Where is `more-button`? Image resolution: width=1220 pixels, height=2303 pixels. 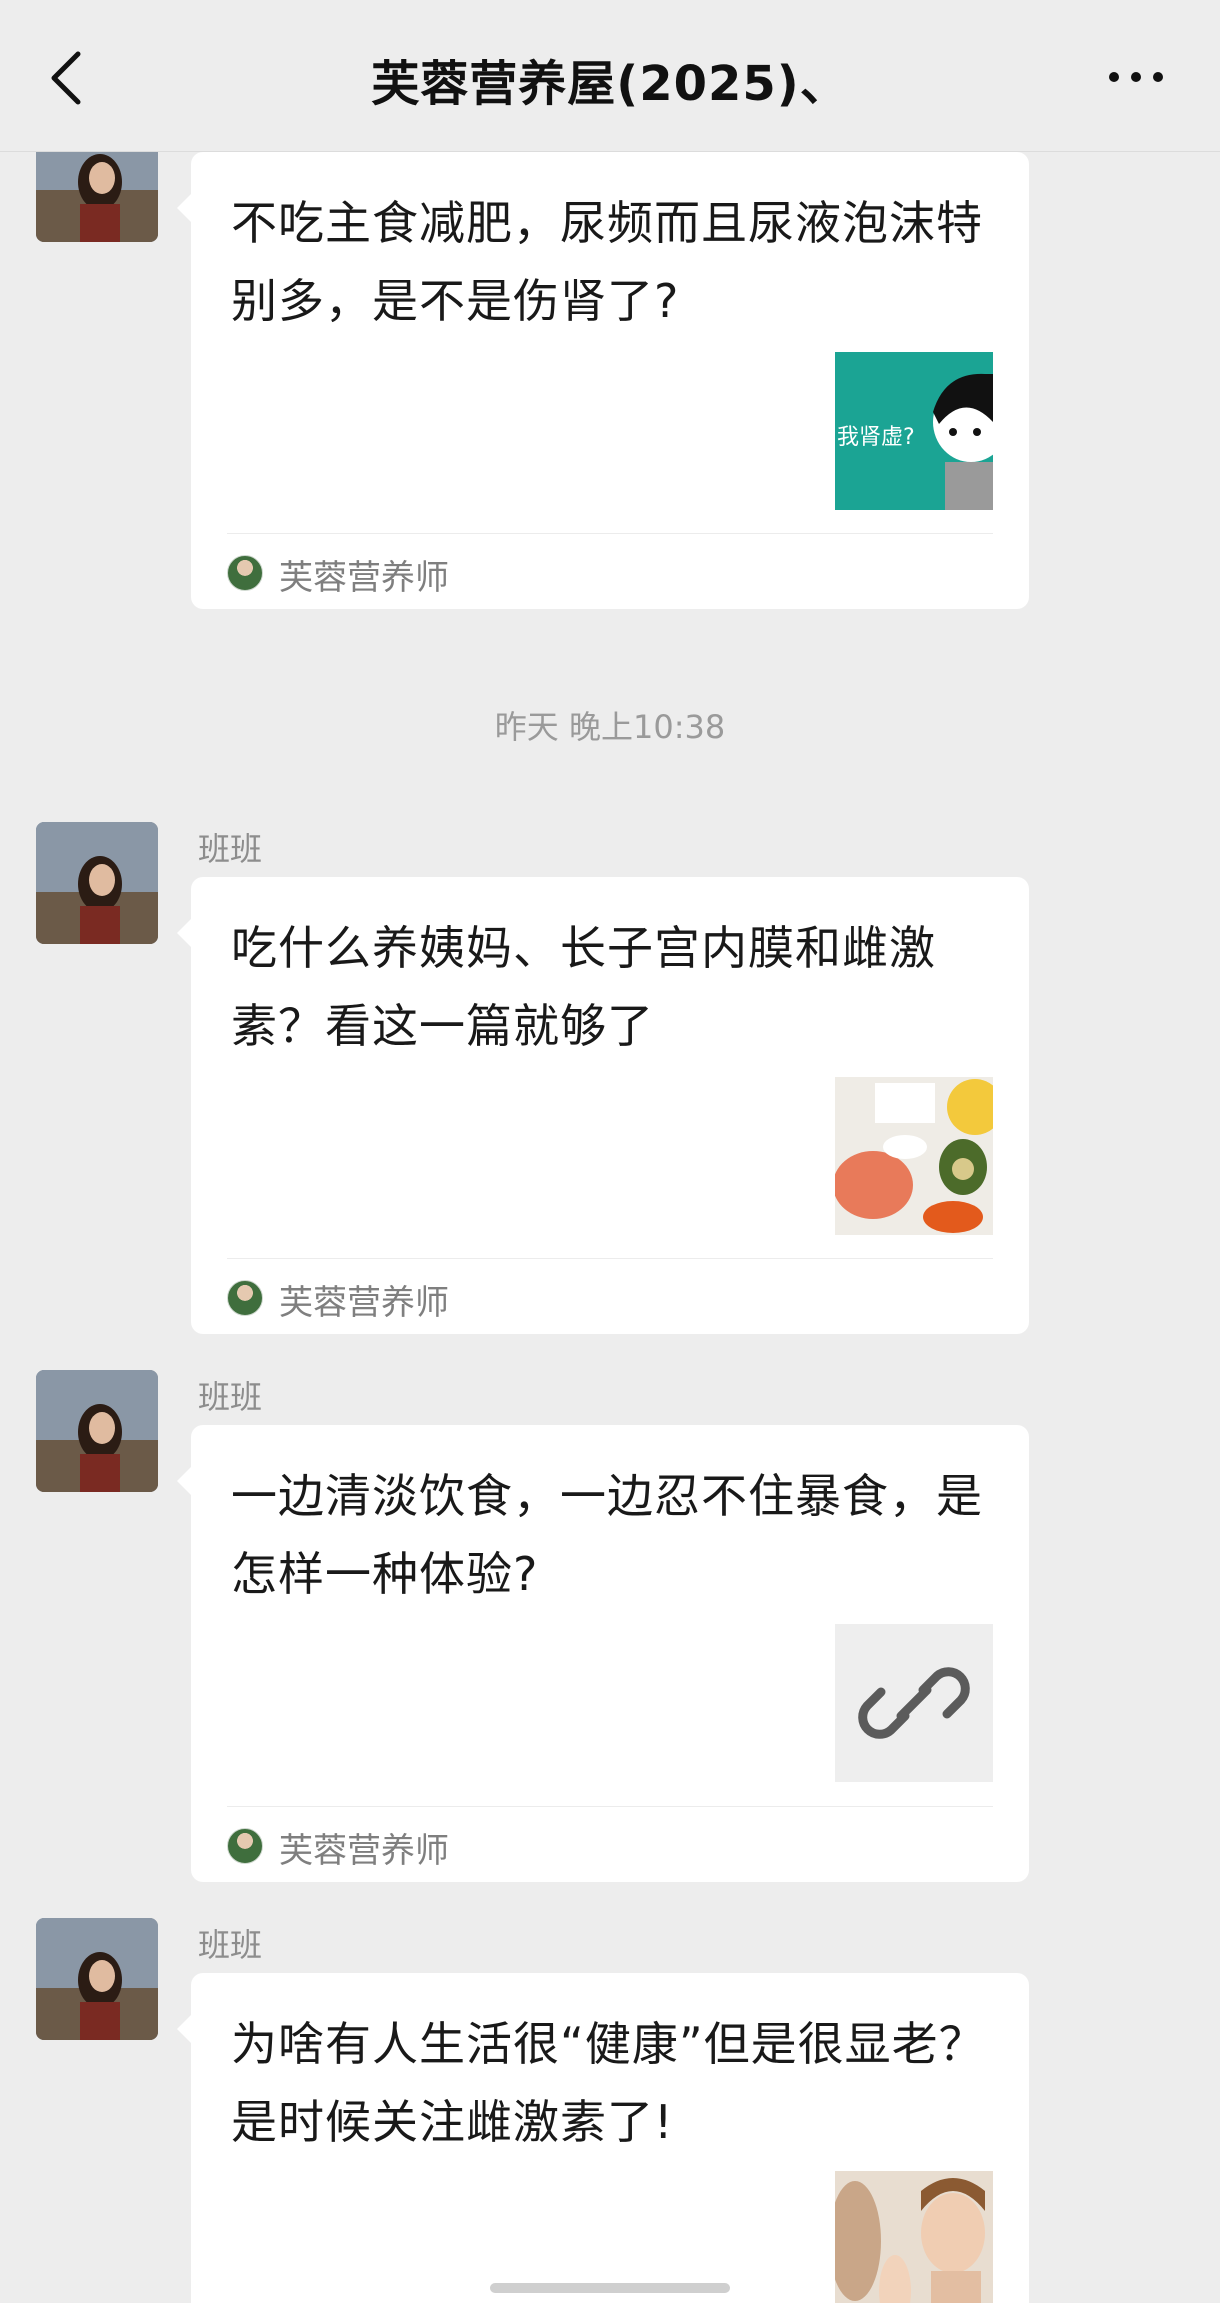 more-button is located at coordinates (1136, 77).